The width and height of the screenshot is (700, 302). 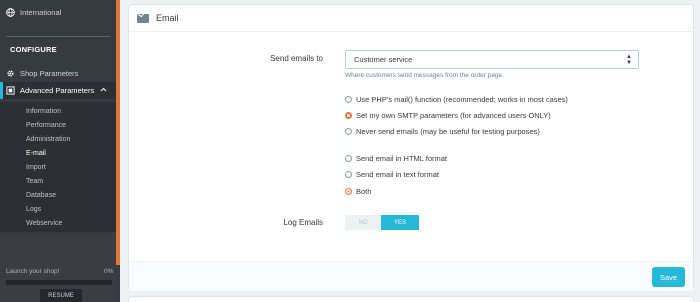 What do you see at coordinates (629, 60) in the screenshot?
I see `select-caret-icon: ▲ ▼` at bounding box center [629, 60].